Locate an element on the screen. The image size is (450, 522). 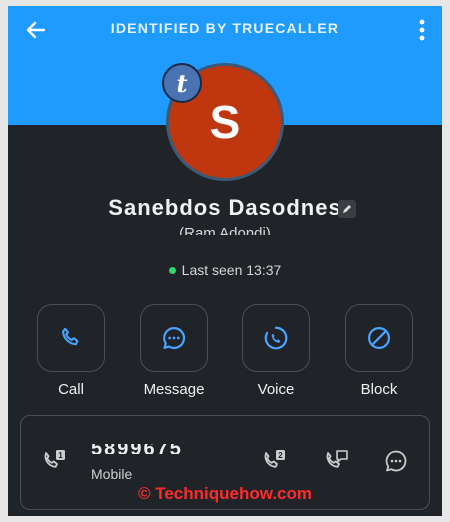
pencil-icon is located at coordinates (347, 209).